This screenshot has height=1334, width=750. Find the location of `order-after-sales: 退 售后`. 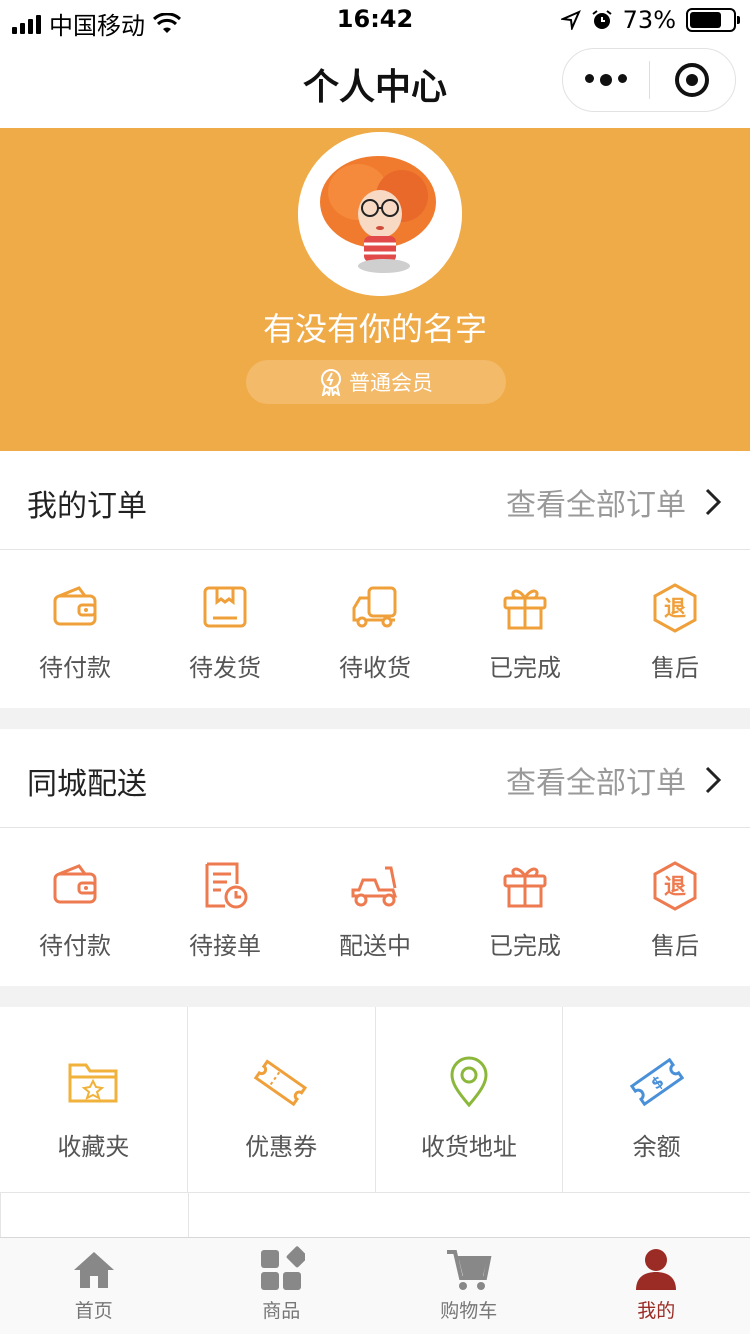

order-after-sales: 退 售后 is located at coordinates (675, 629).